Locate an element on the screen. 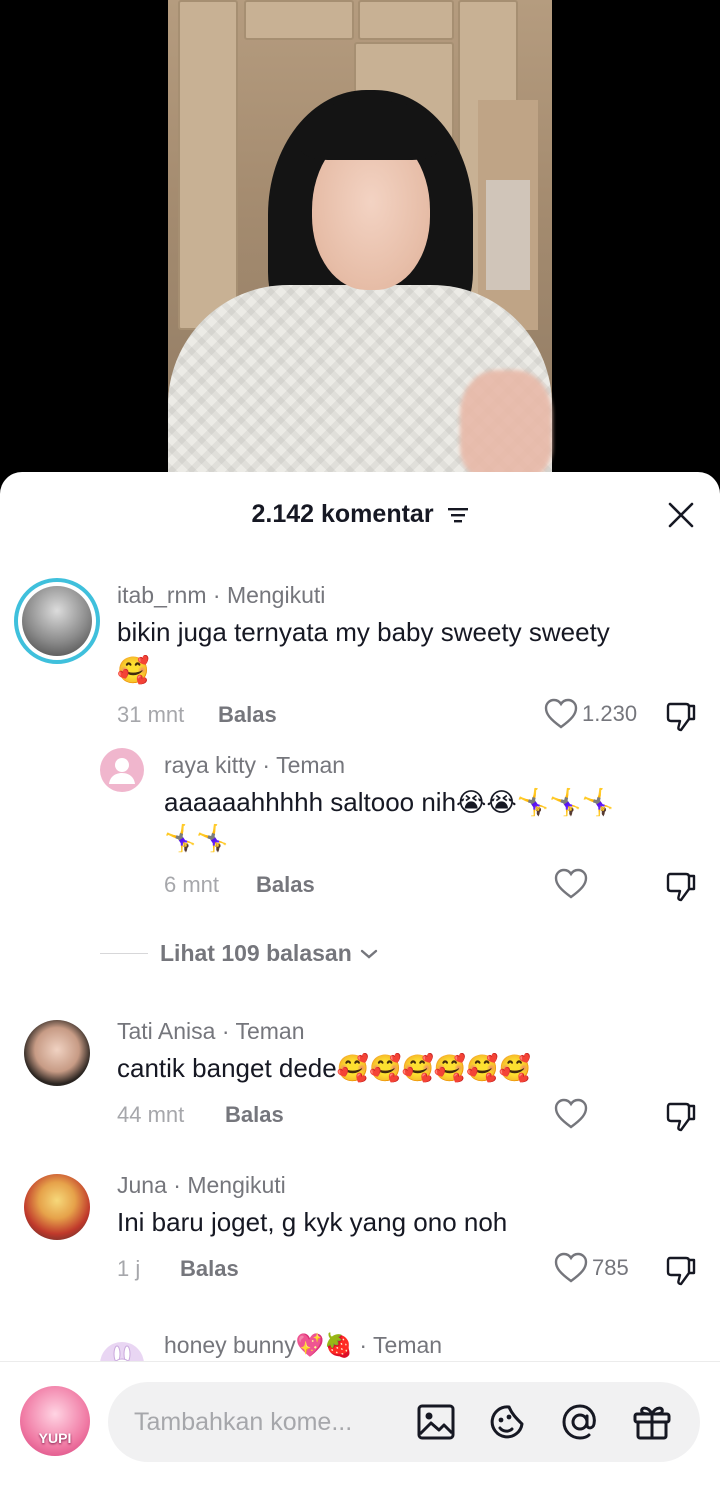 The width and height of the screenshot is (720, 1492). close-button is located at coordinates (681, 515).